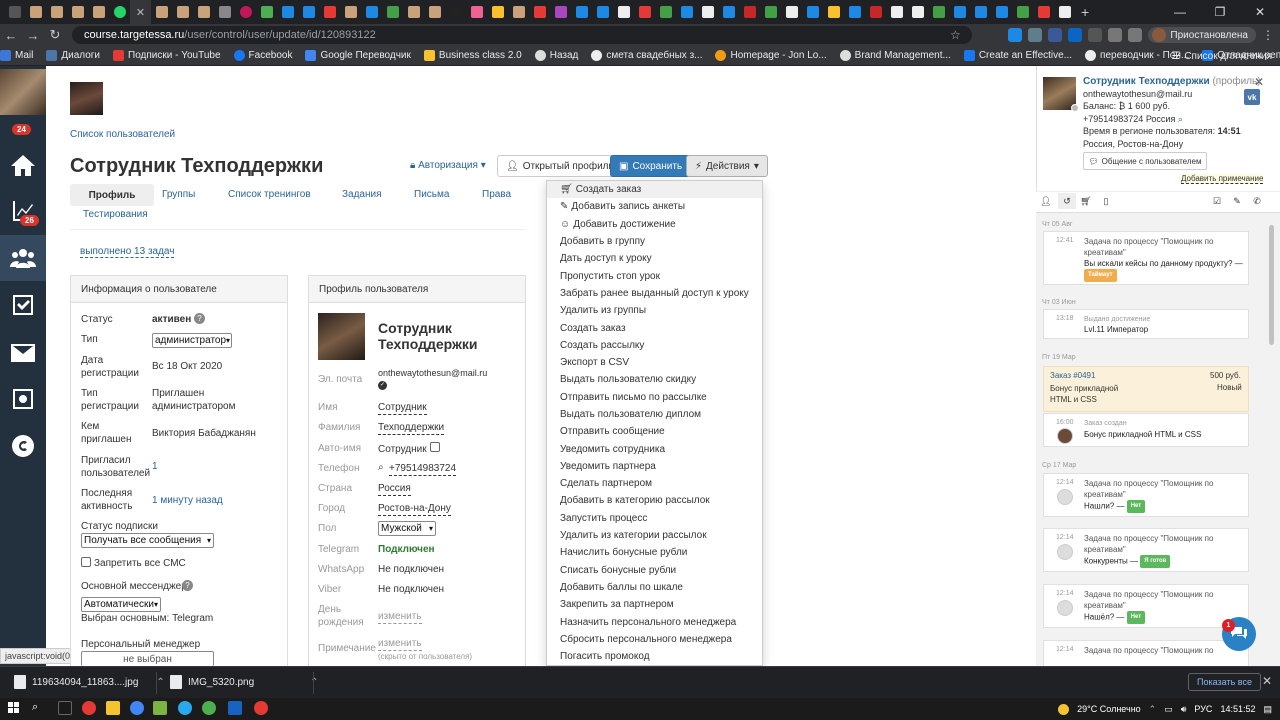 The image size is (1280, 720). I want to click on country-value: Россия, so click(394, 489).